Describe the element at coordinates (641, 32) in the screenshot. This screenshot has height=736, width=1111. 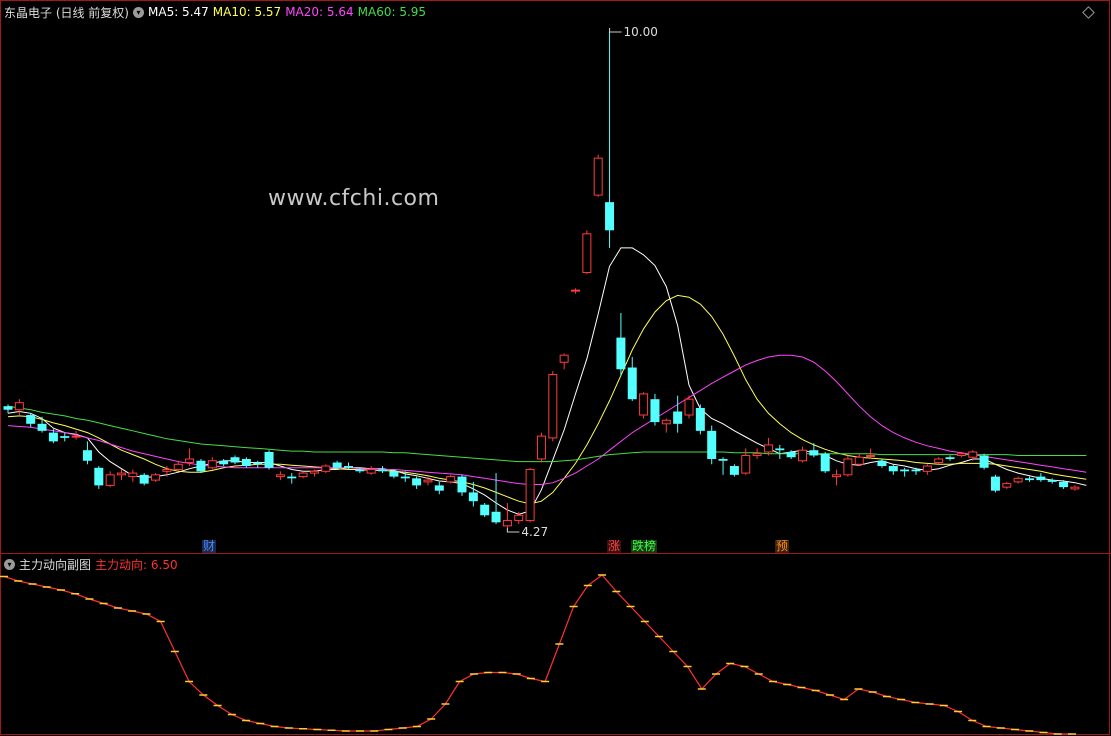
I see `high-price-label: 10.00` at that location.